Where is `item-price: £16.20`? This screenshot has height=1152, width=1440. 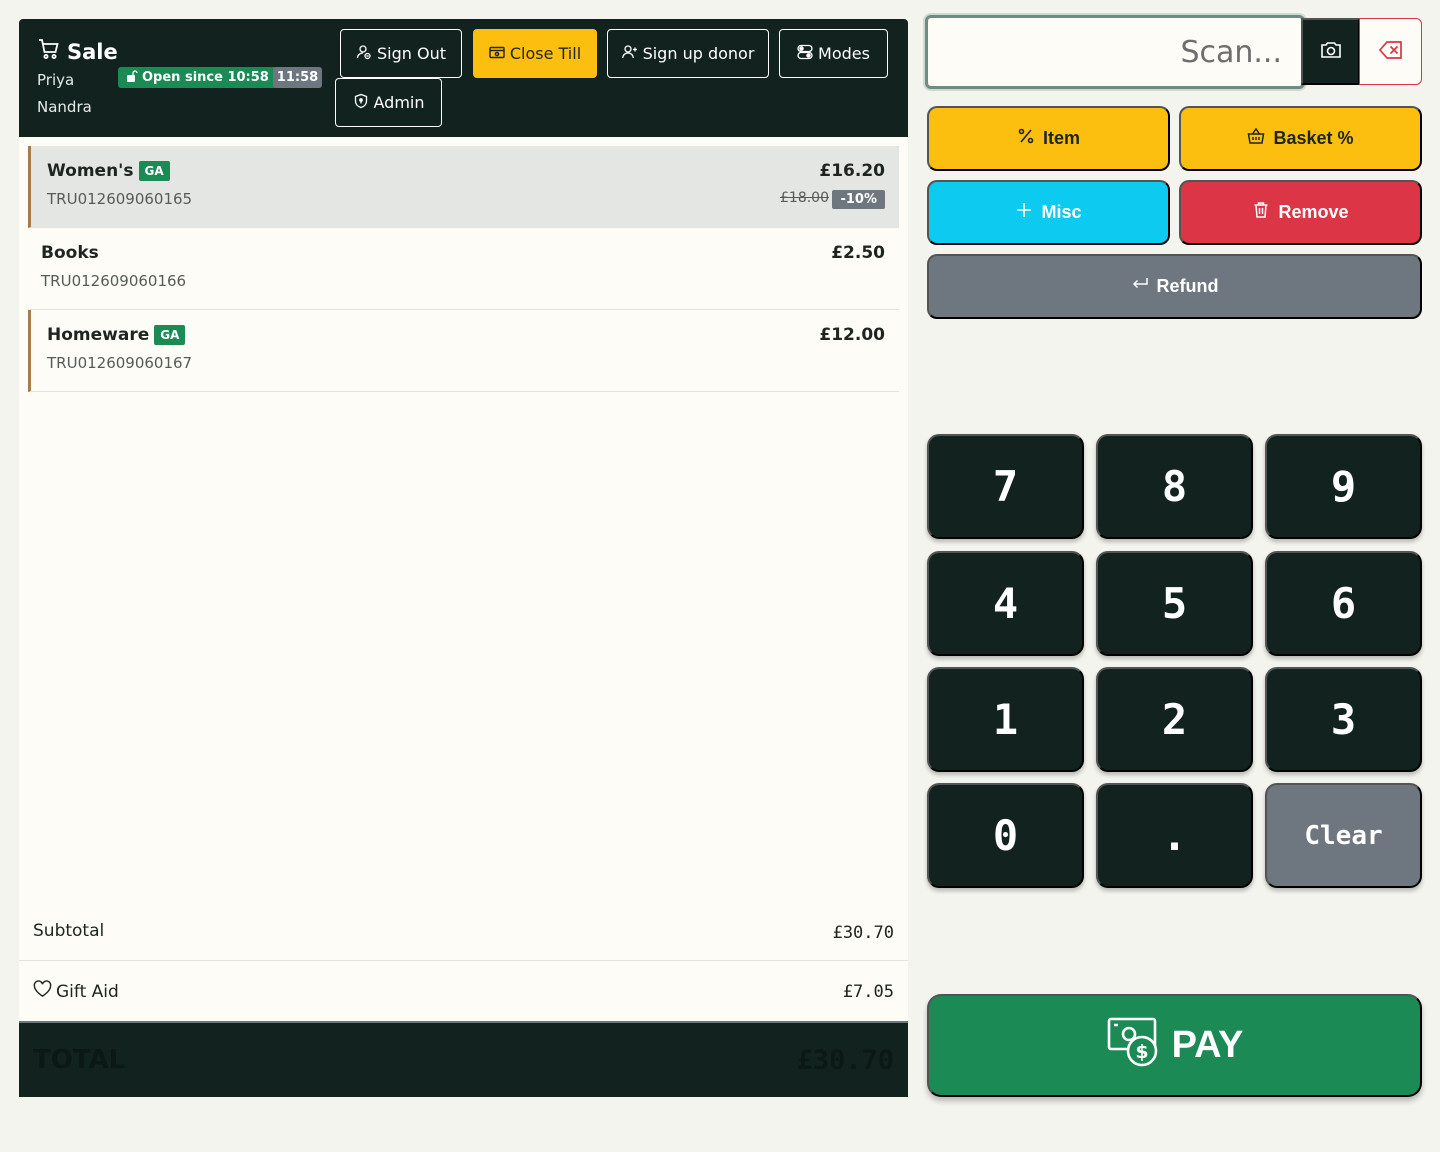 item-price: £16.20 is located at coordinates (852, 171).